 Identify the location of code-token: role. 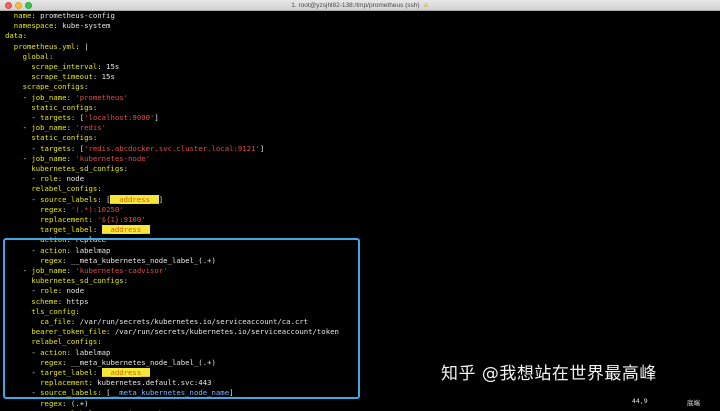
(49, 179).